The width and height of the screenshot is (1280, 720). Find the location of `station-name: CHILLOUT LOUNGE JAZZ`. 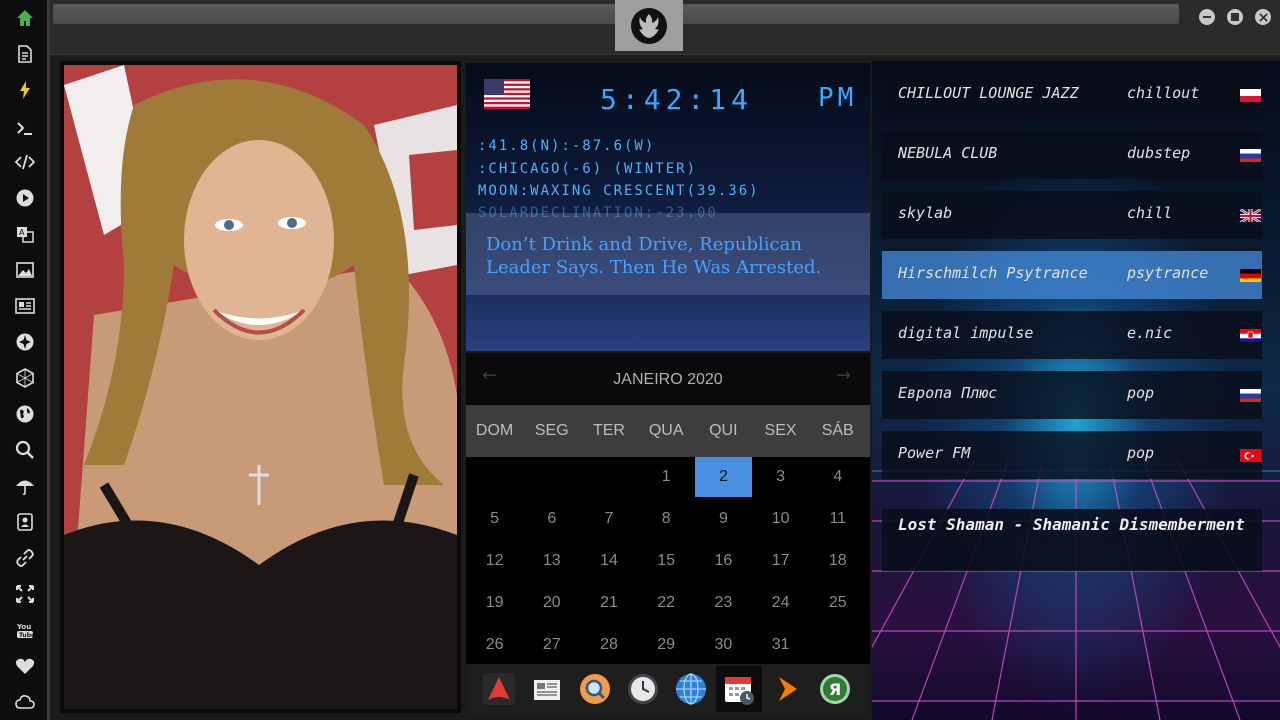

station-name: CHILLOUT LOUNGE JAZZ is located at coordinates (988, 93).